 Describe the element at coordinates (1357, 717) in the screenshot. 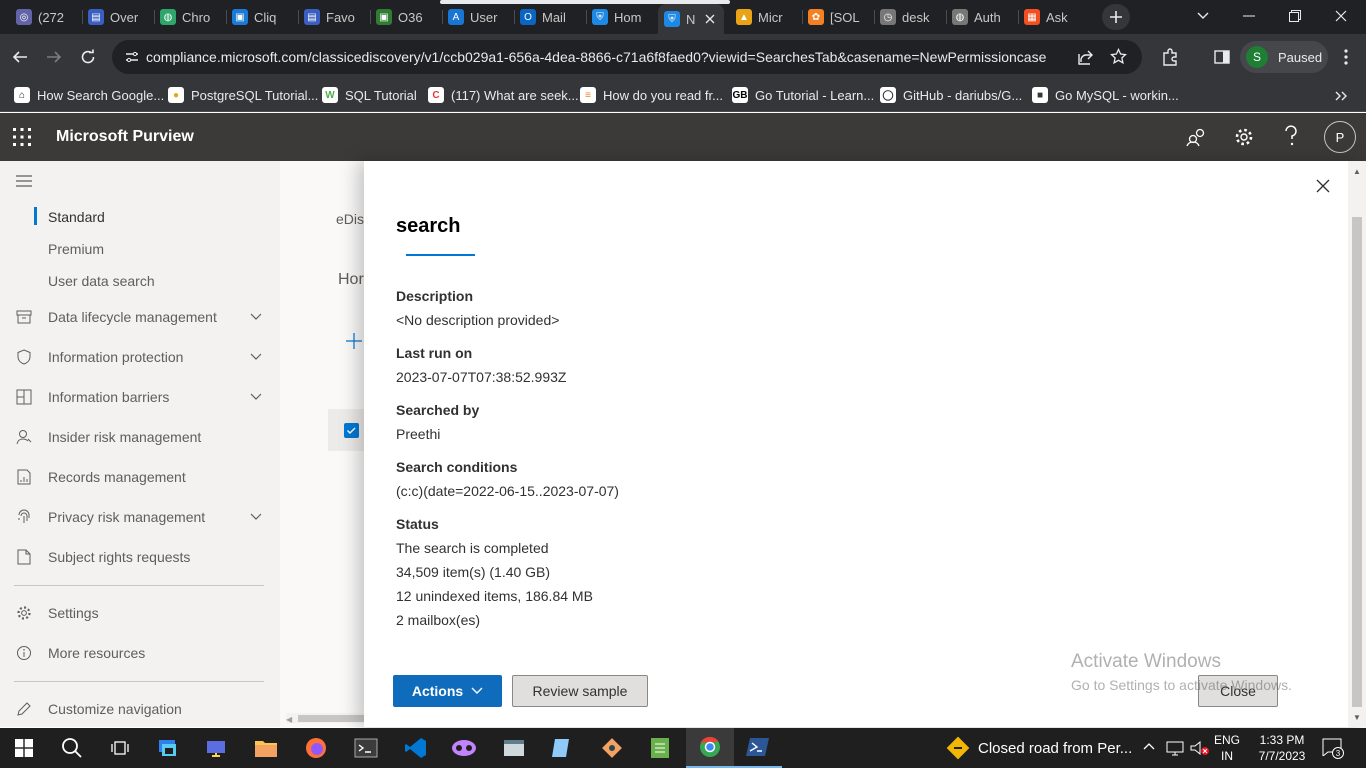

I see `scroll-down-arrow: ▼` at that location.